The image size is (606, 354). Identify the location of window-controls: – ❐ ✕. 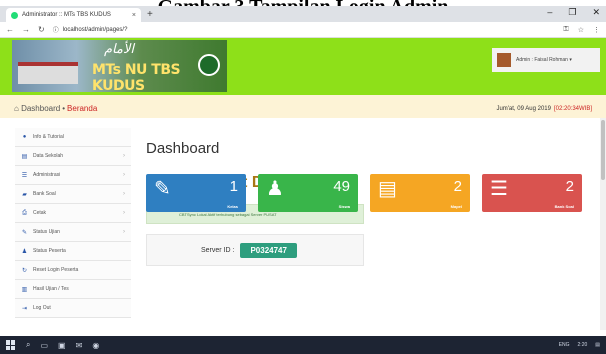
(573, 12).